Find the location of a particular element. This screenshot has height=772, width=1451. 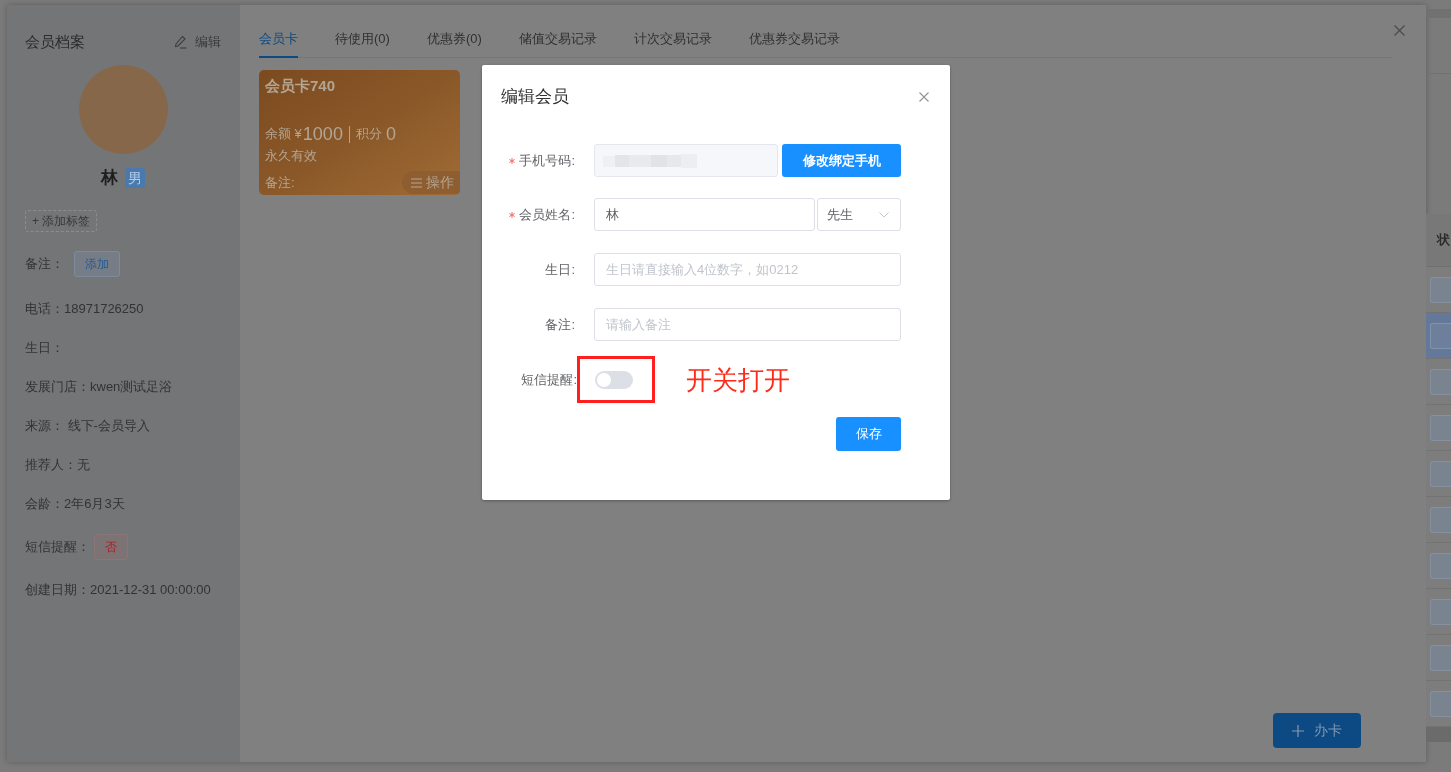

profile-info-text: 会龄：2年6月3天 is located at coordinates (75, 504).